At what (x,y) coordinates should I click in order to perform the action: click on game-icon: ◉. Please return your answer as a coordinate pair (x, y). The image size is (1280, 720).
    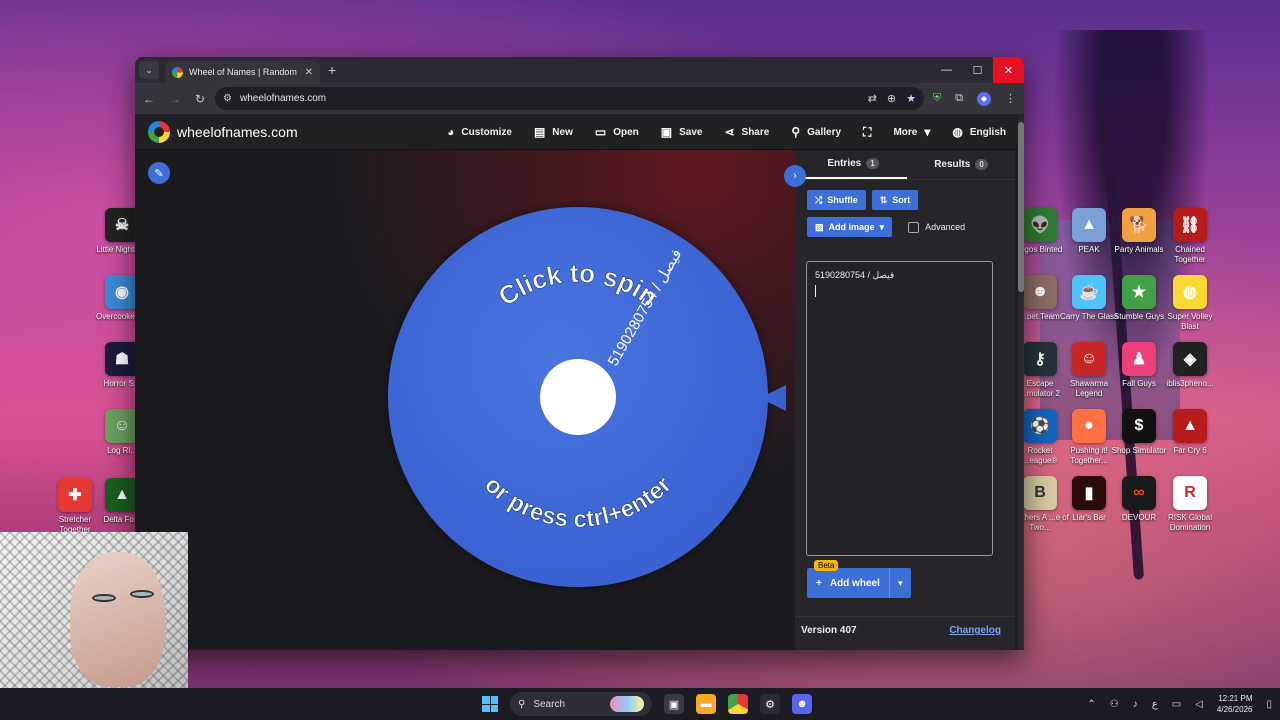
    Looking at the image, I should click on (122, 292).